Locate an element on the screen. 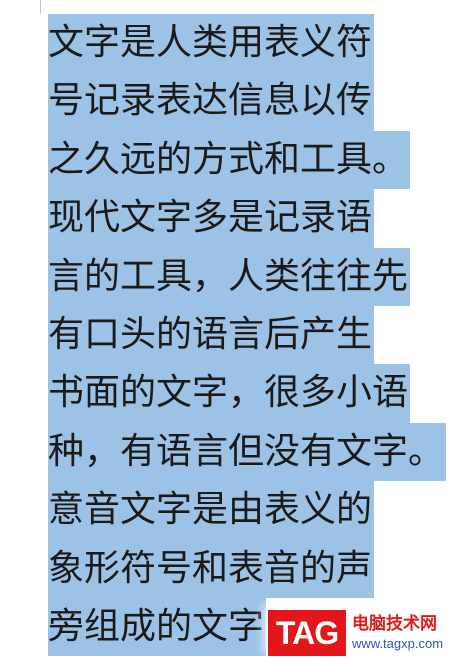 The height and width of the screenshot is (658, 461). text-line: 有口头的语言后产生 is located at coordinates (254, 335).